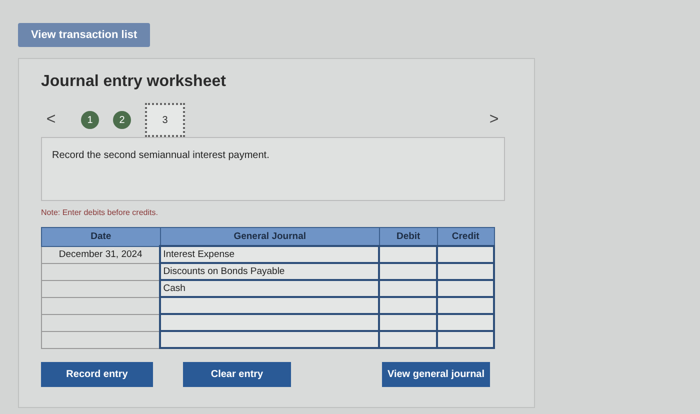 Image resolution: width=700 pixels, height=414 pixels. I want to click on account-field: Interest Expense, so click(270, 254).